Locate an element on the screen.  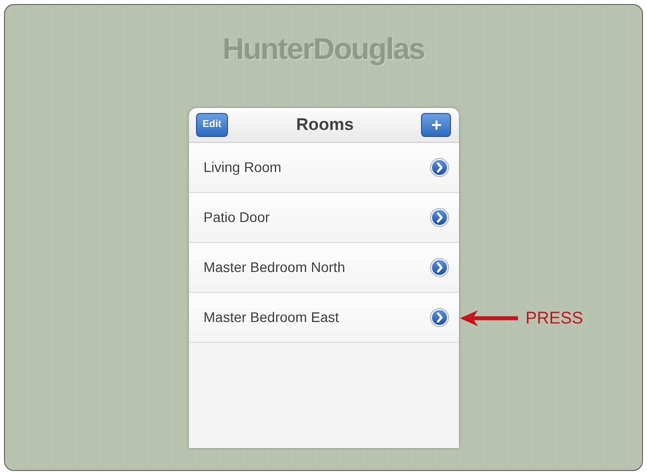
room-name: Living Room is located at coordinates (243, 167).